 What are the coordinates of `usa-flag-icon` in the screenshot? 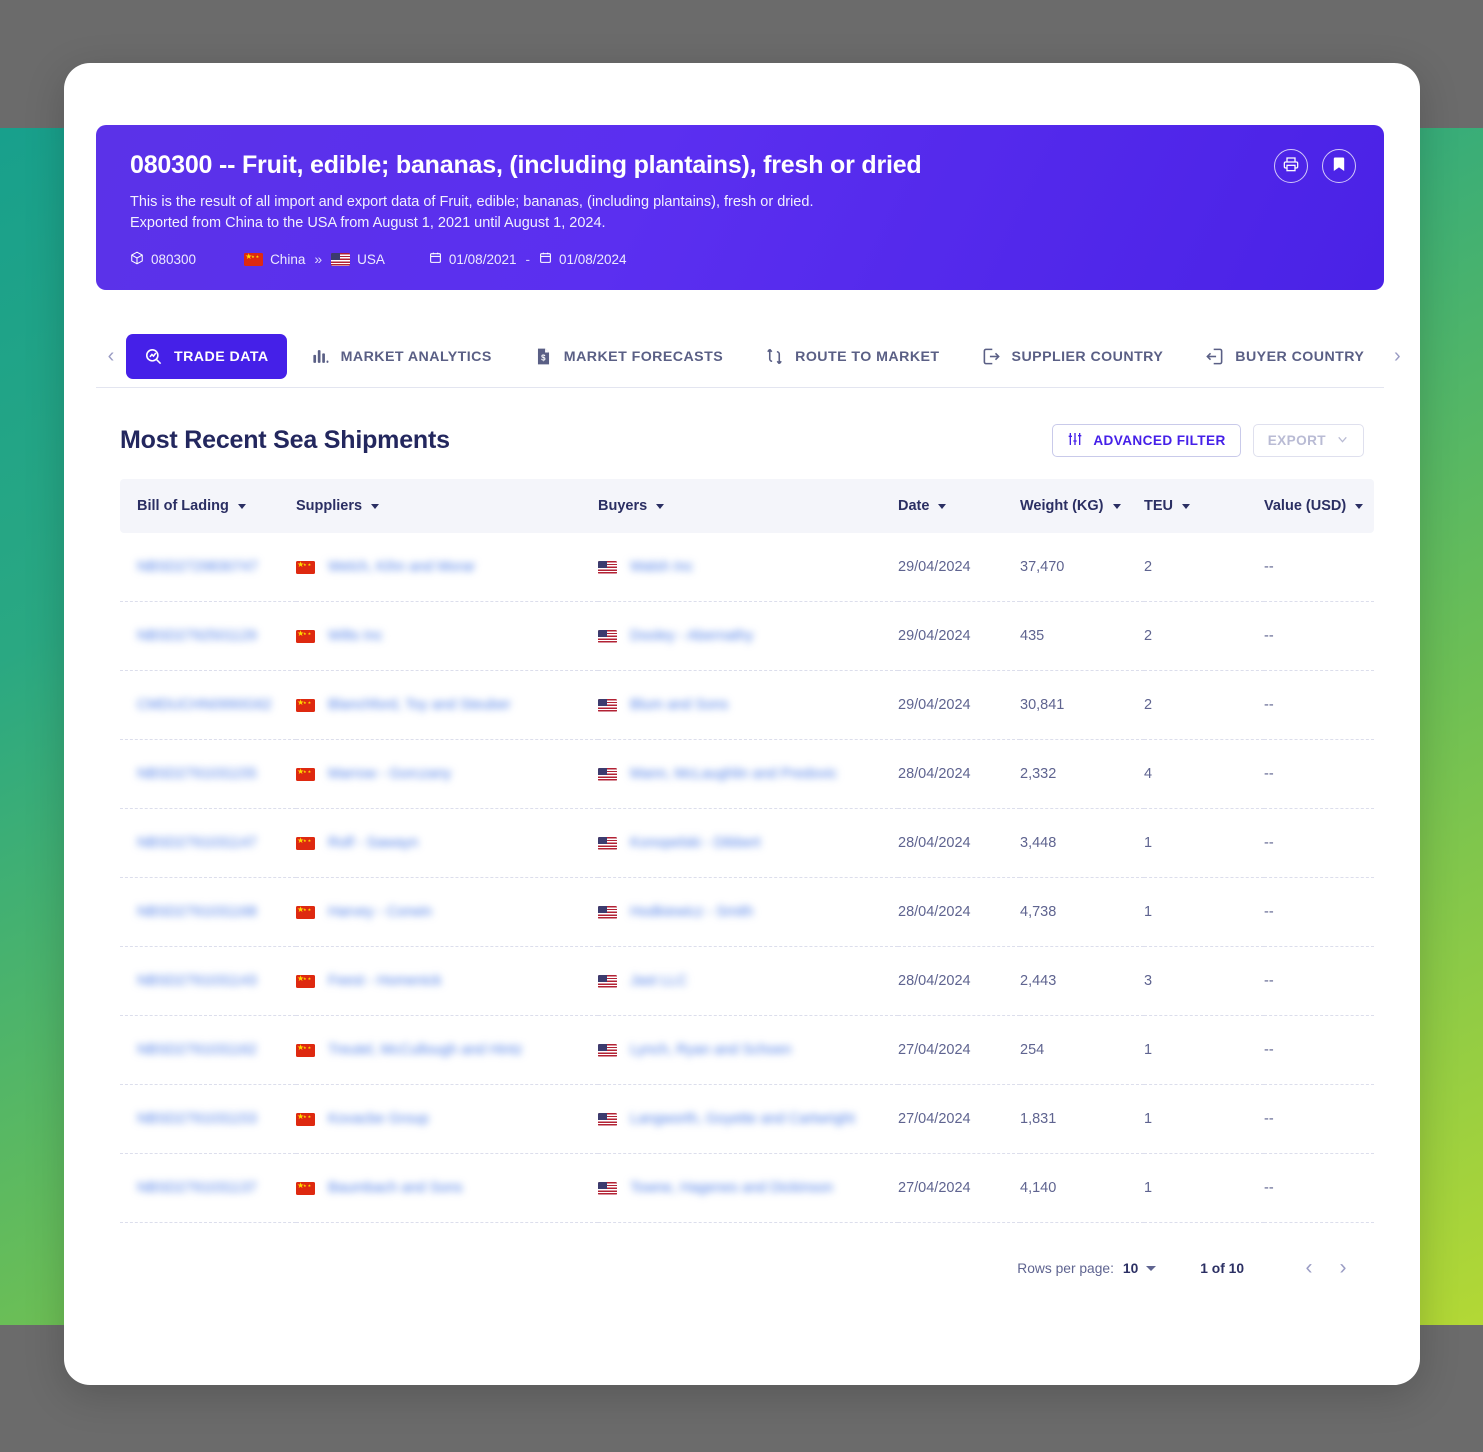 It's located at (341, 259).